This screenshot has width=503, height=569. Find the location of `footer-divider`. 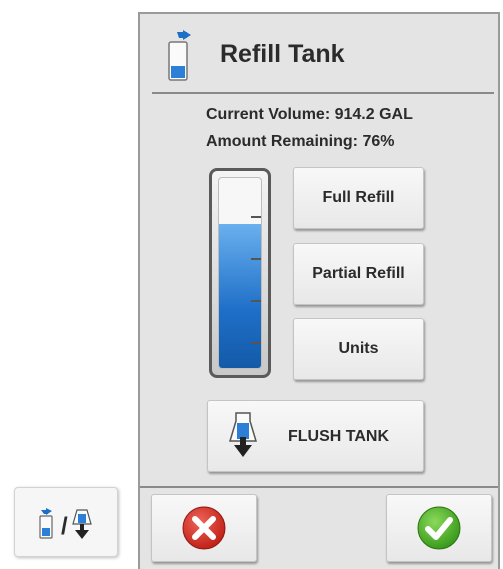

footer-divider is located at coordinates (319, 487).